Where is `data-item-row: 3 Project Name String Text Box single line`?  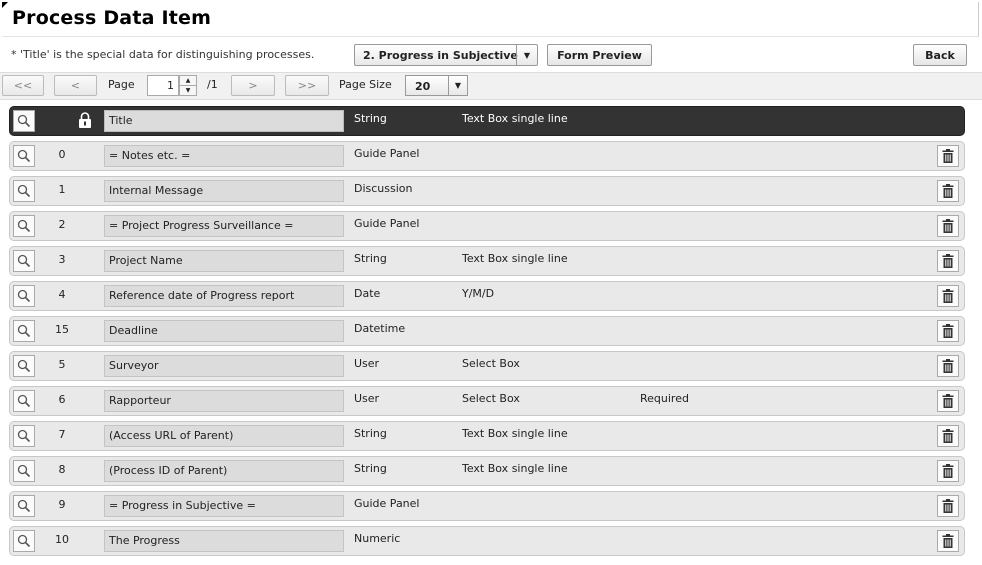 data-item-row: 3 Project Name String Text Box single line is located at coordinates (487, 261).